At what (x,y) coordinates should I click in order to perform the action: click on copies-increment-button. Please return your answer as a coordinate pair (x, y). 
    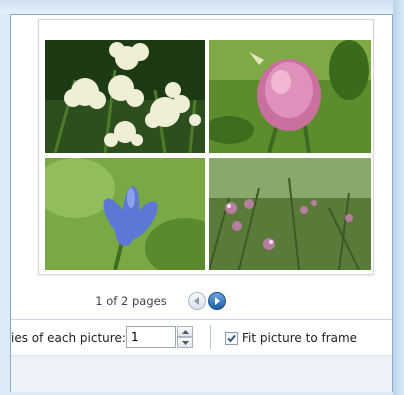
    Looking at the image, I should click on (185, 331).